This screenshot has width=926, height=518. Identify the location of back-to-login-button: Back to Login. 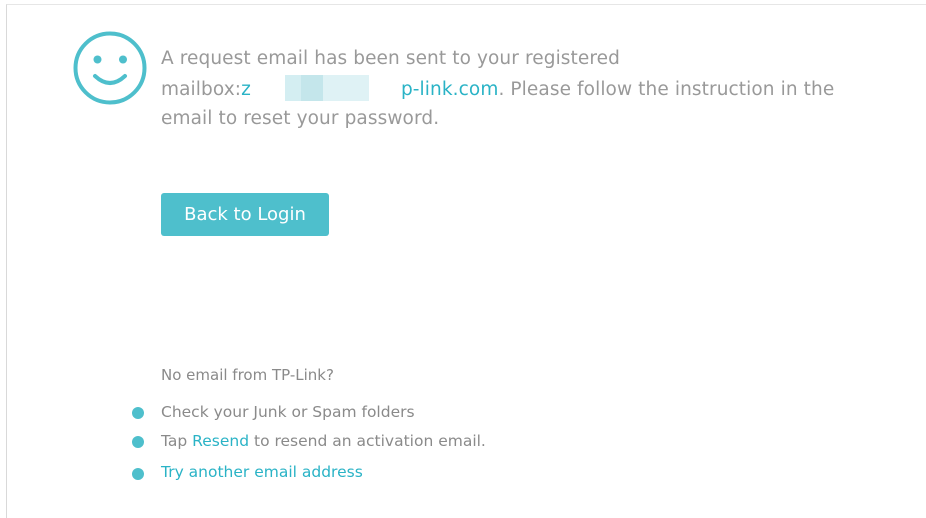
(245, 214).